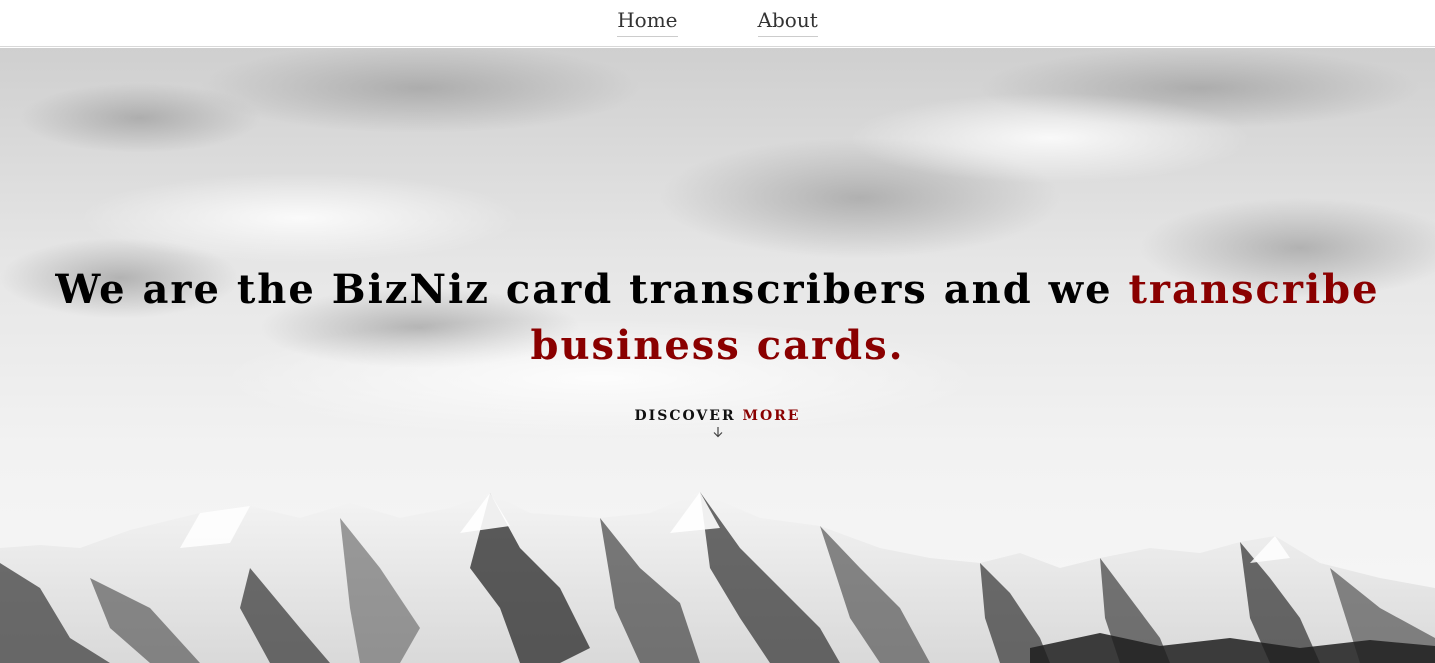 Image resolution: width=1435 pixels, height=663 pixels. Describe the element at coordinates (1254, 289) in the screenshot. I see `headline-accent-word: transcribe` at that location.